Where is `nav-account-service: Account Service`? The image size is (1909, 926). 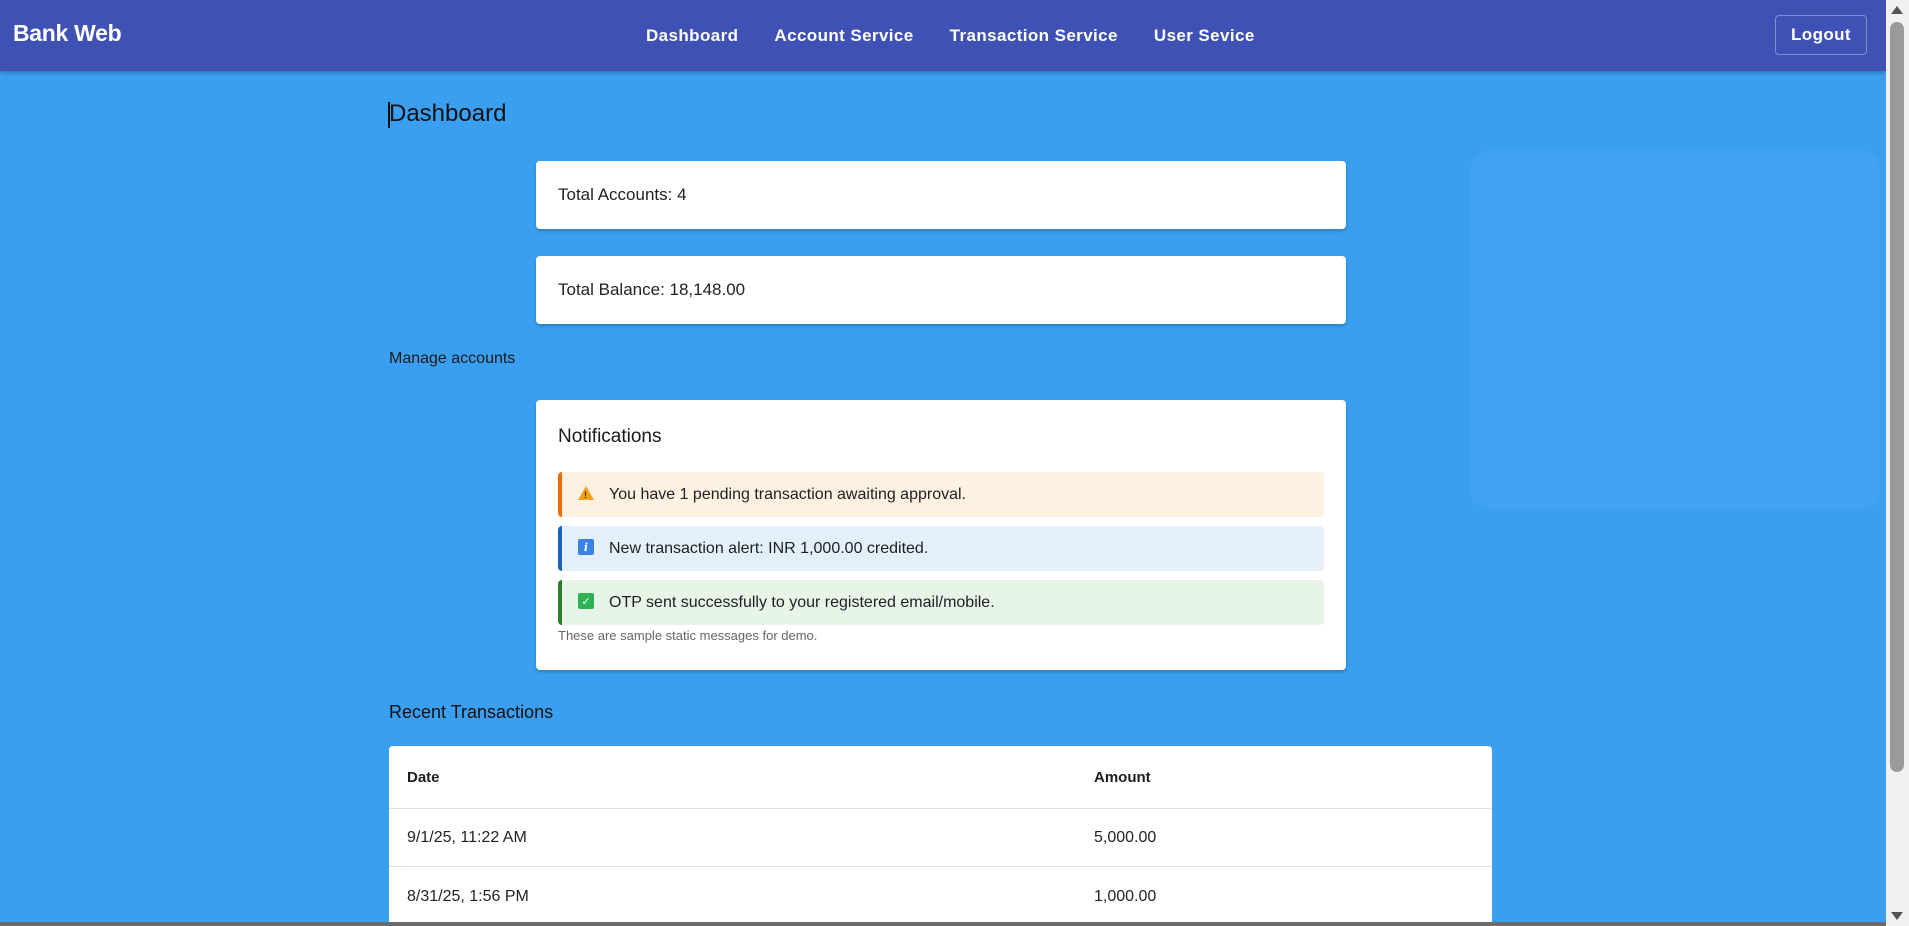
nav-account-service: Account Service is located at coordinates (843, 36).